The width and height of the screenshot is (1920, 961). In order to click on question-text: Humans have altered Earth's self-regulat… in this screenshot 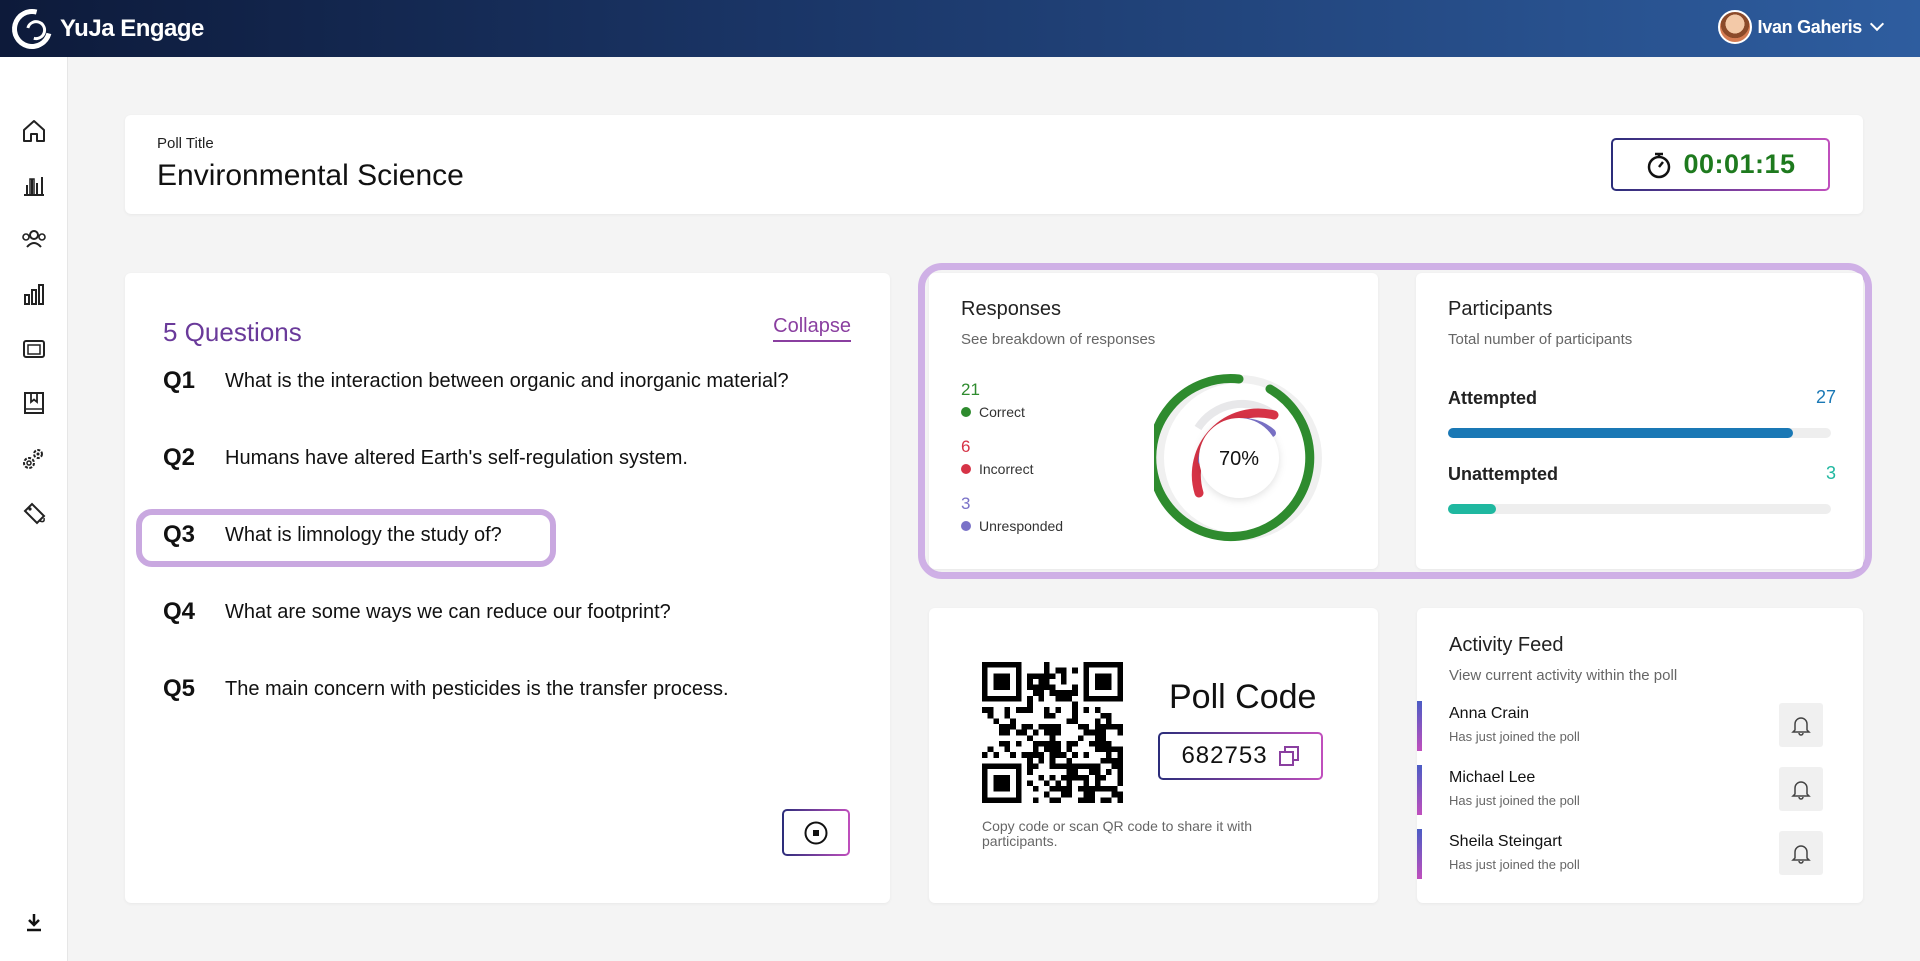, I will do `click(456, 457)`.